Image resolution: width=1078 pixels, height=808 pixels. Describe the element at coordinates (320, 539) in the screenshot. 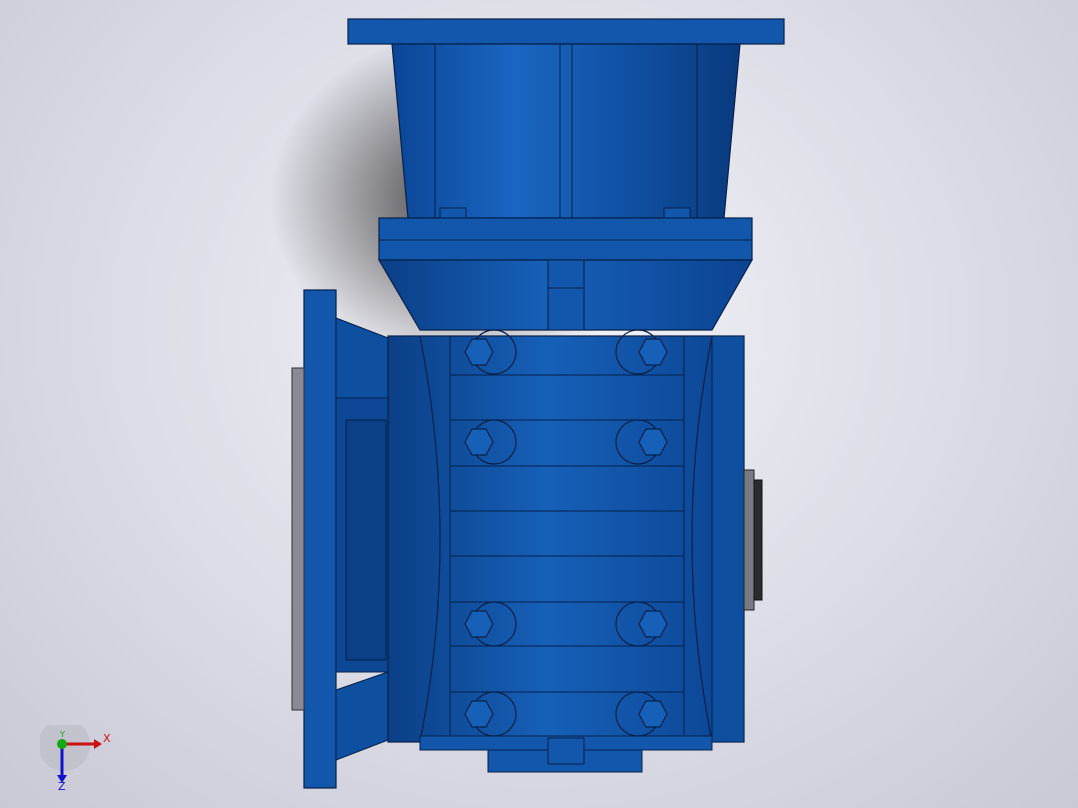

I see `output-flange-left` at that location.